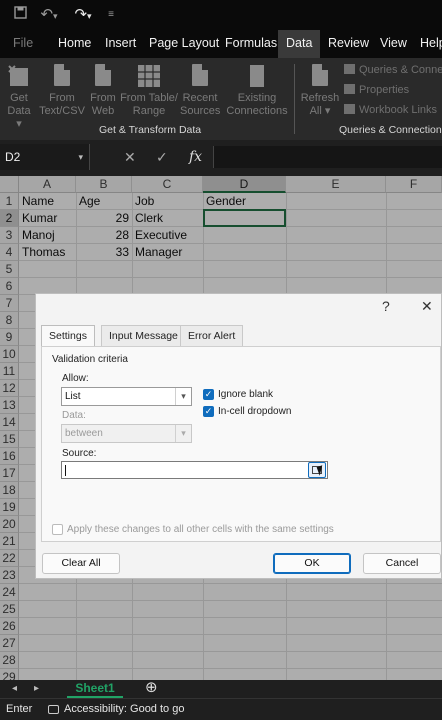 The height and width of the screenshot is (720, 442). Describe the element at coordinates (9, 490) in the screenshot. I see `row-header: 18` at that location.